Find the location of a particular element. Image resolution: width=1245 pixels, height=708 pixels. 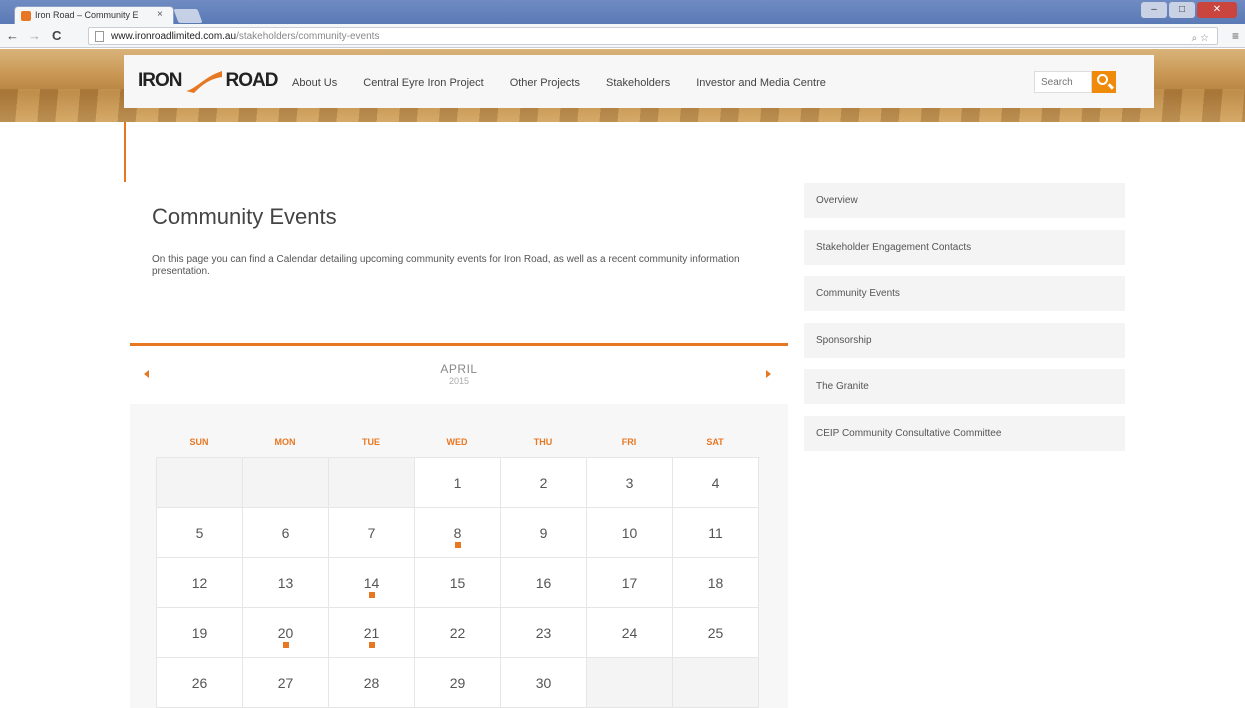

calendar-header: APRIL 2015 is located at coordinates (459, 375).